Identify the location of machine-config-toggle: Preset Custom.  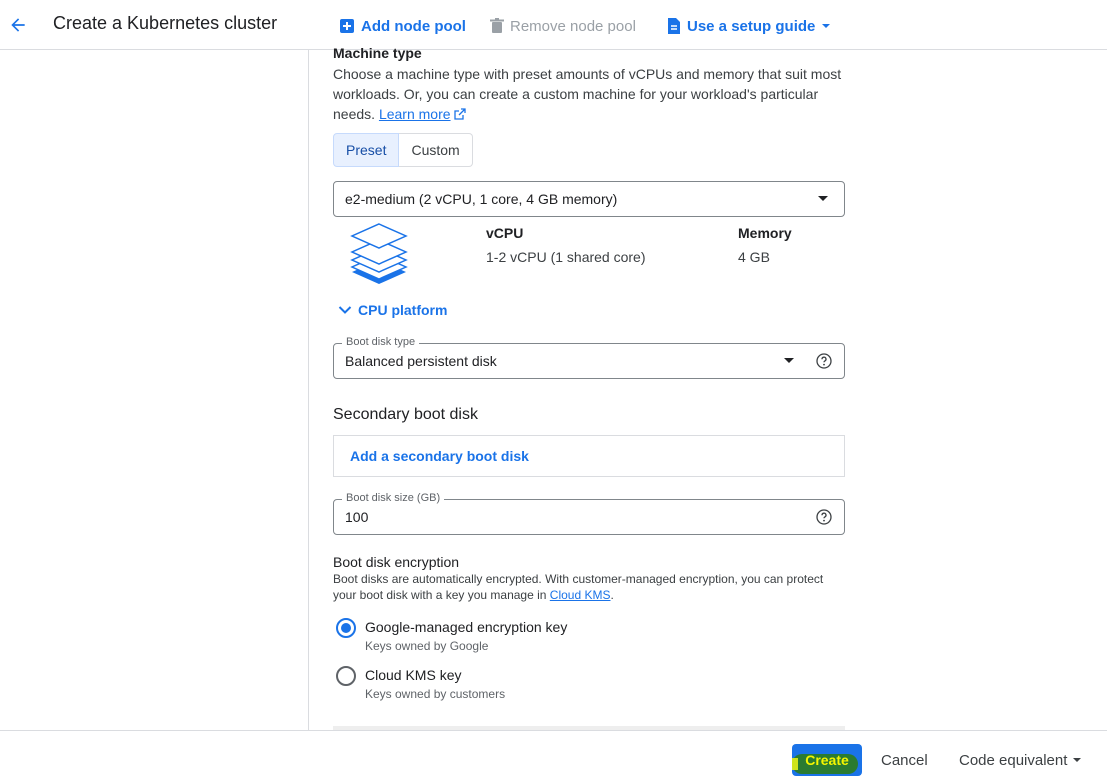
(403, 150).